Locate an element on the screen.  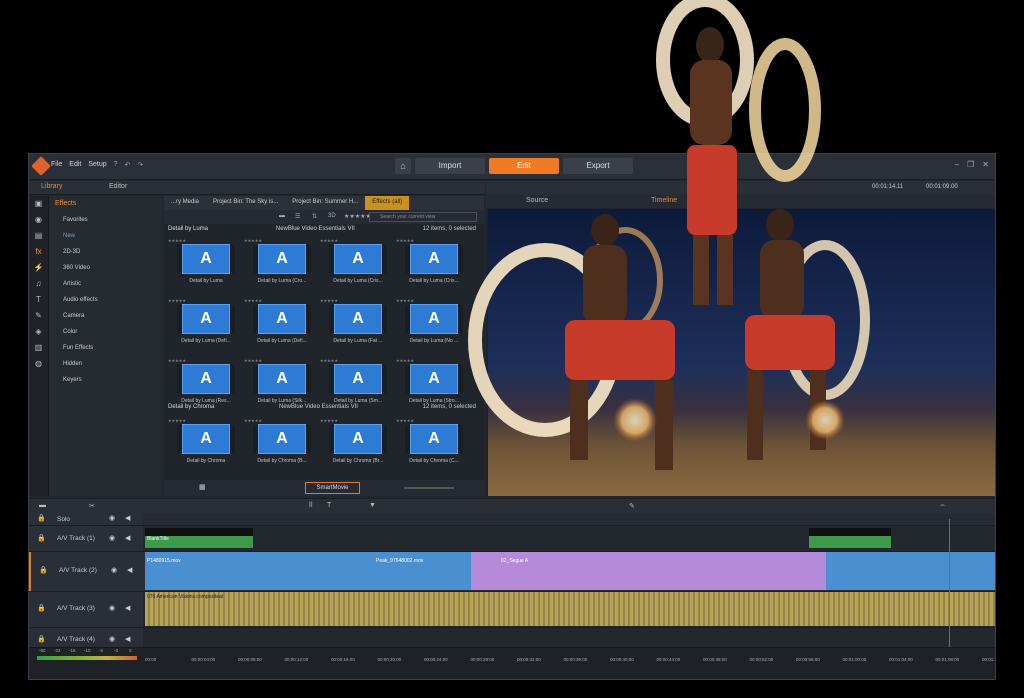
export-button: Export is located at coordinates (598, 166).